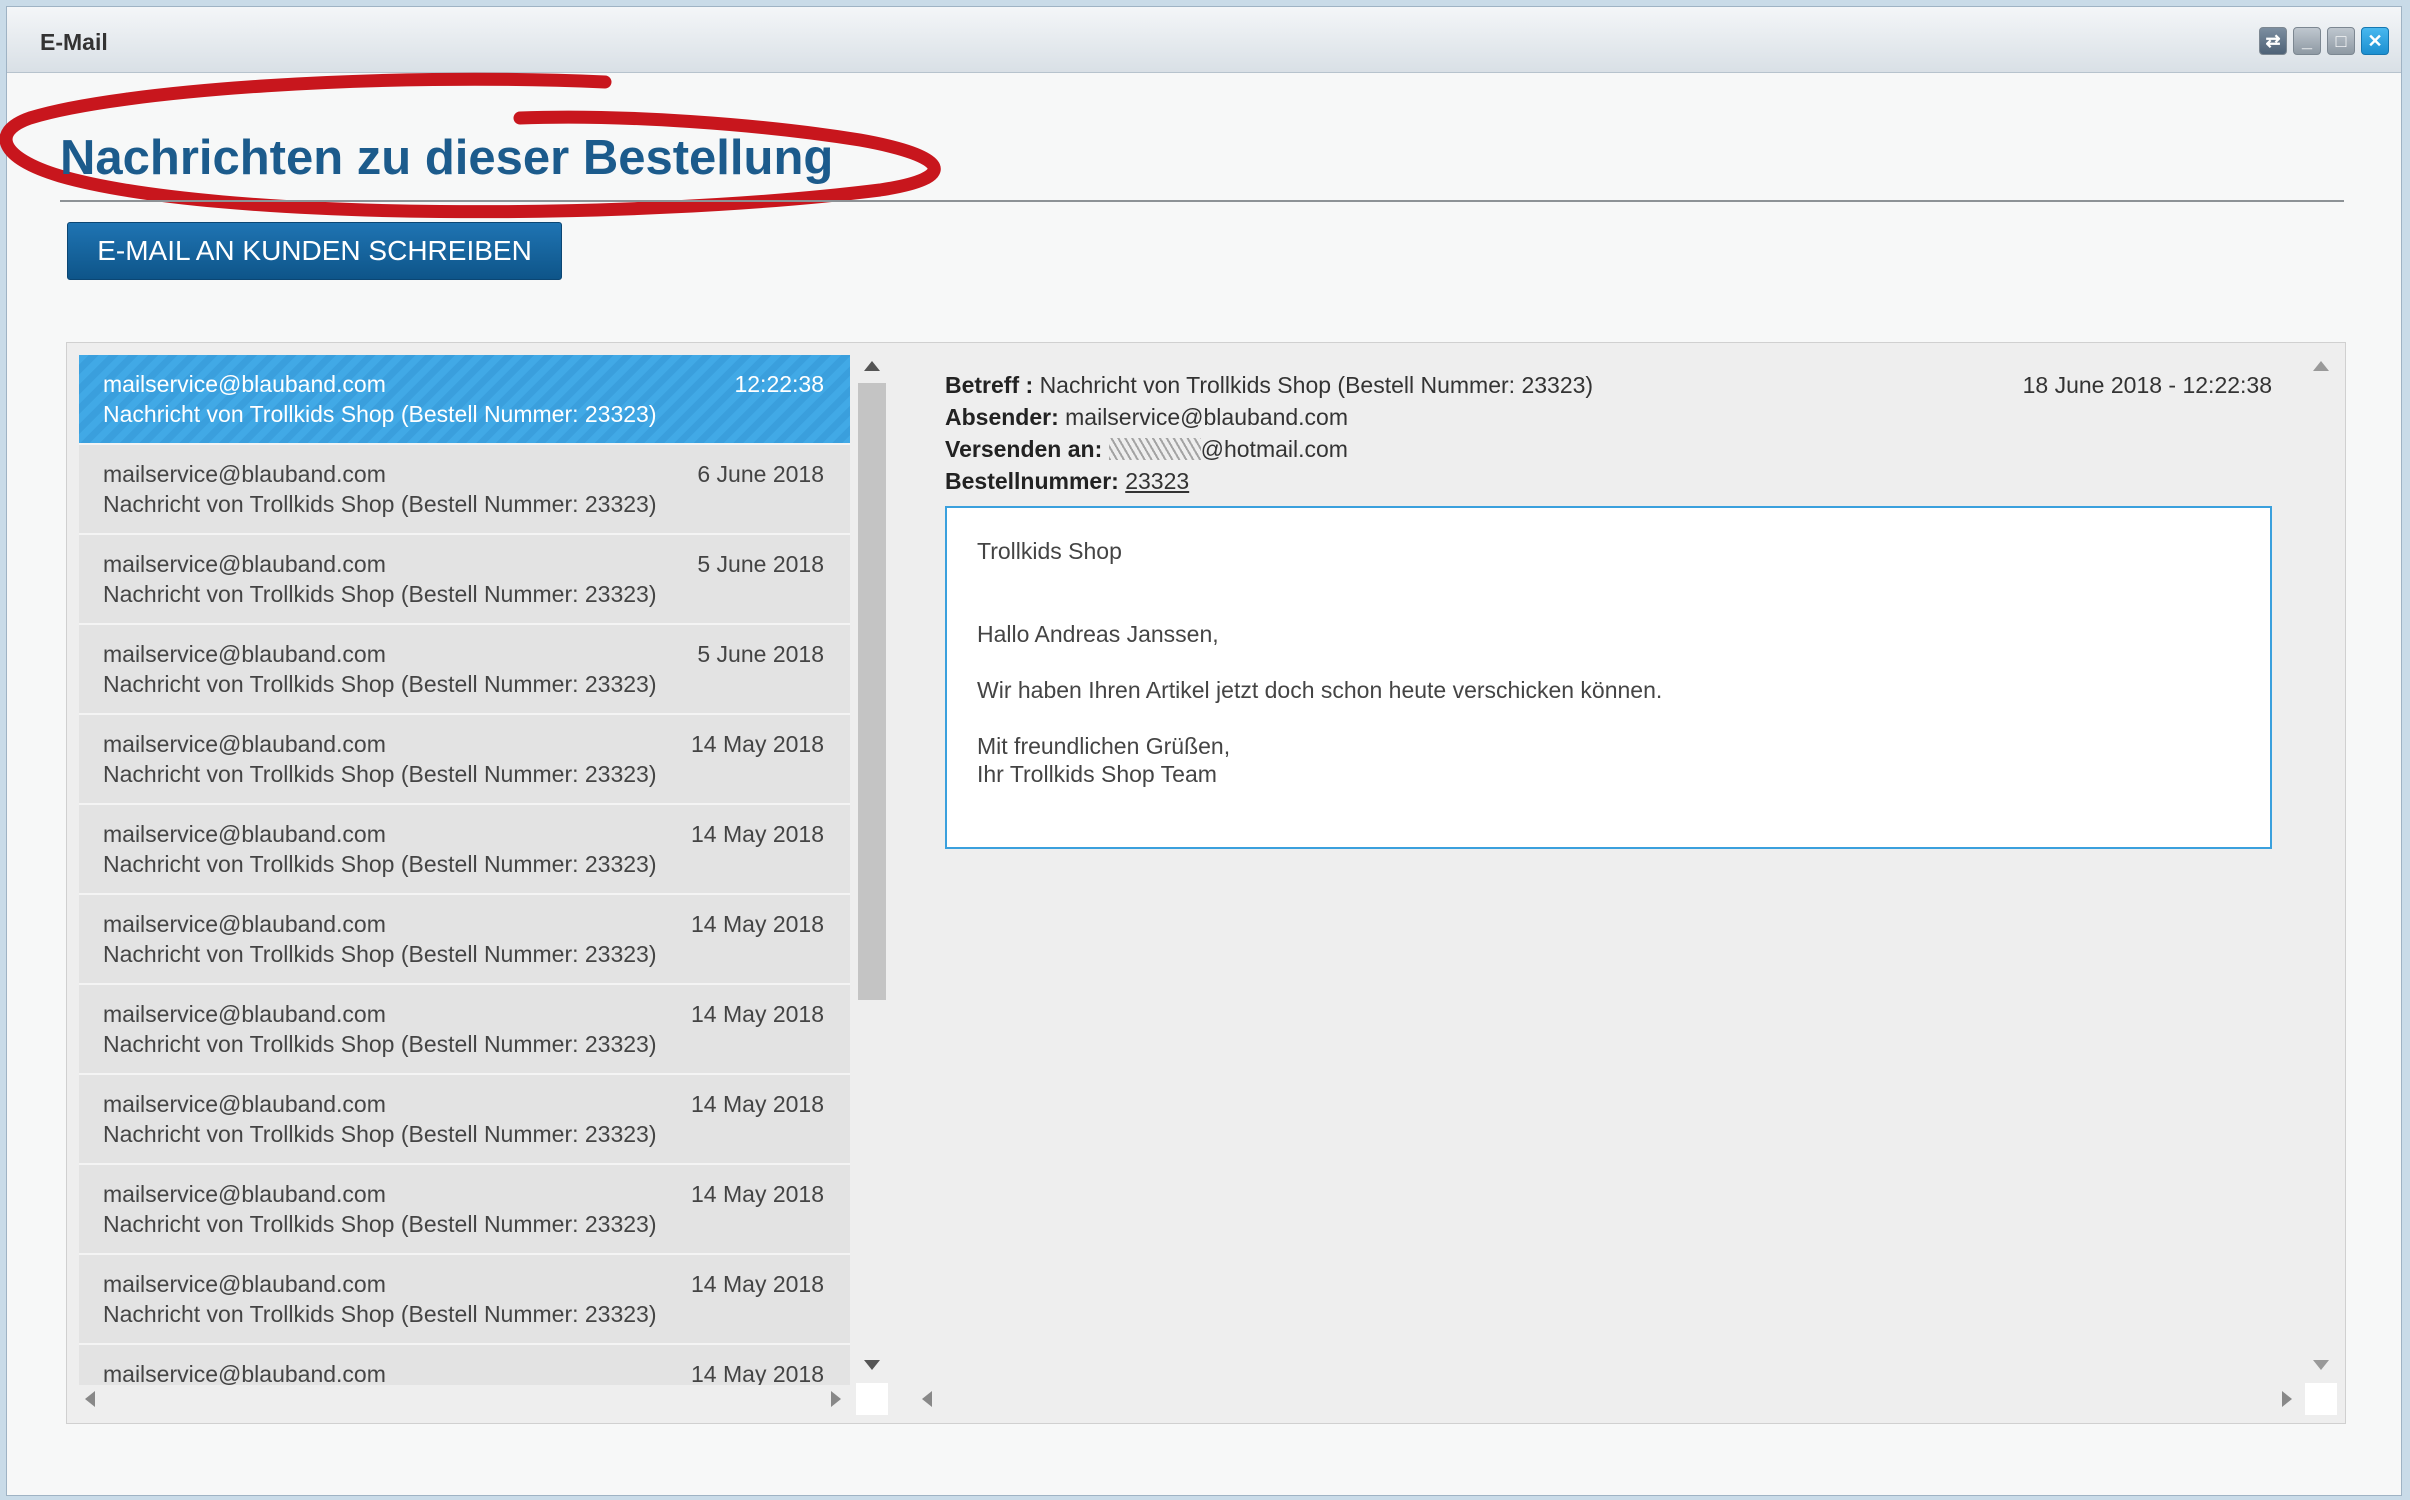 This screenshot has width=2410, height=1500. Describe the element at coordinates (1104, 746) in the screenshot. I see `body-closing: Mit freundlichen Grüßen,` at that location.